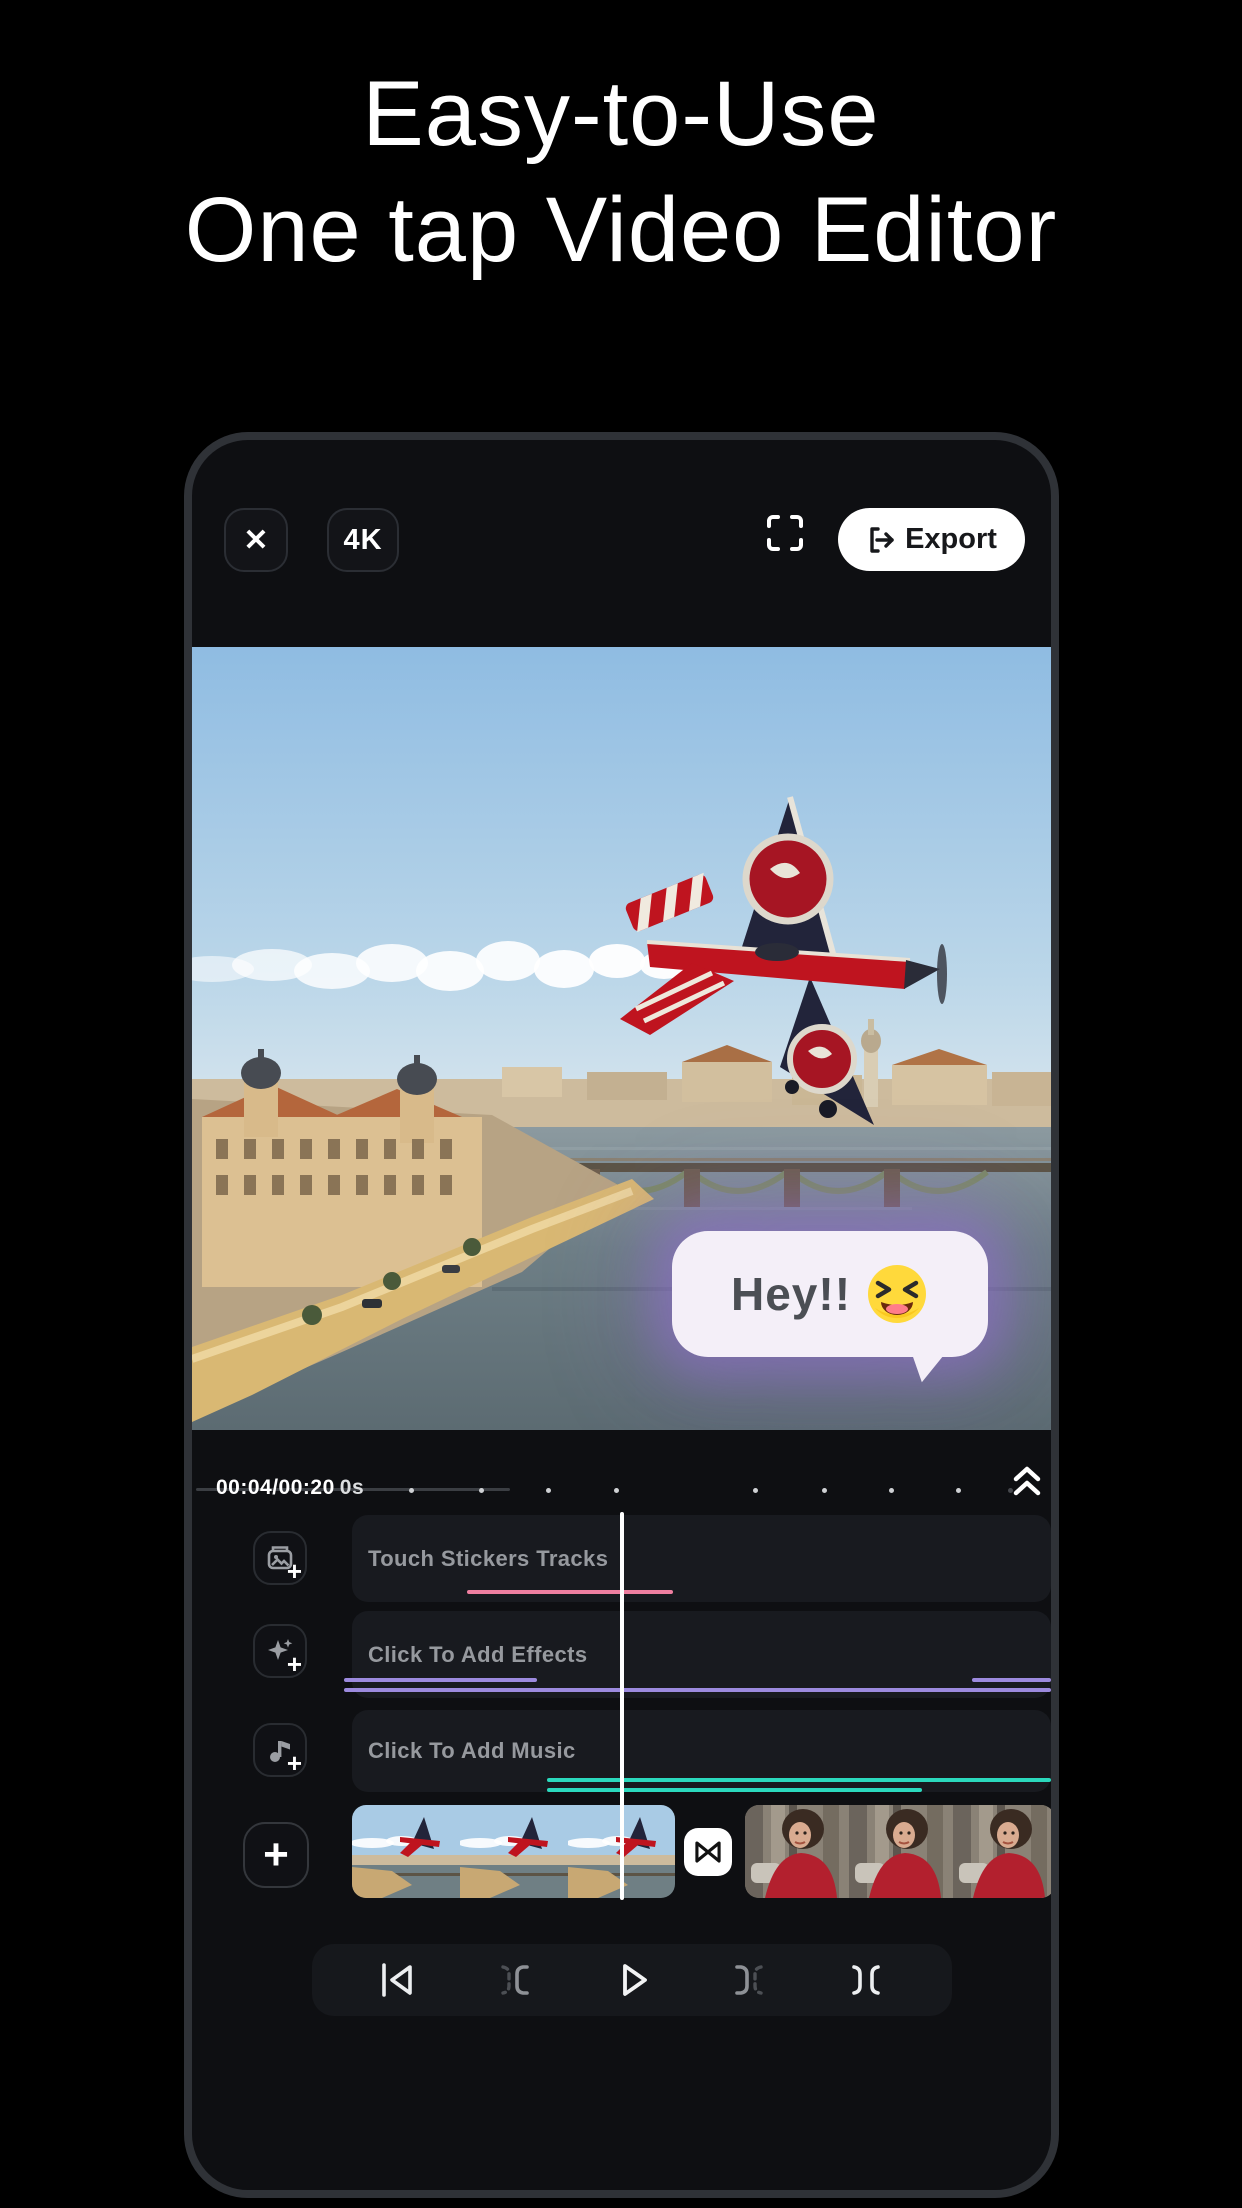 The height and width of the screenshot is (2208, 1242). I want to click on add-clip-button: +, so click(276, 1855).